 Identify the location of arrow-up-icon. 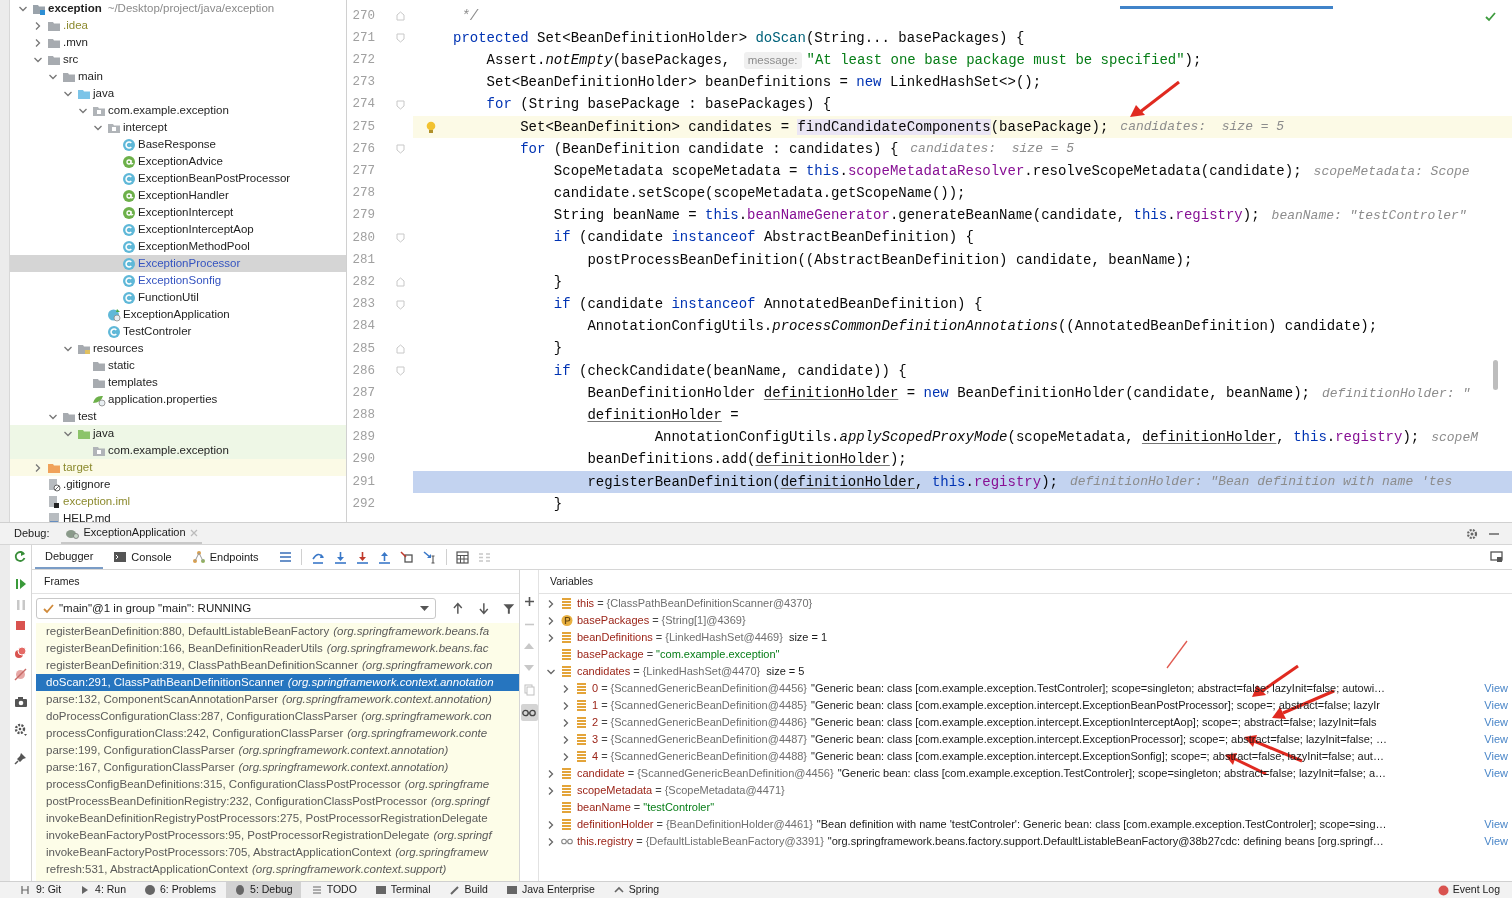
(457, 608).